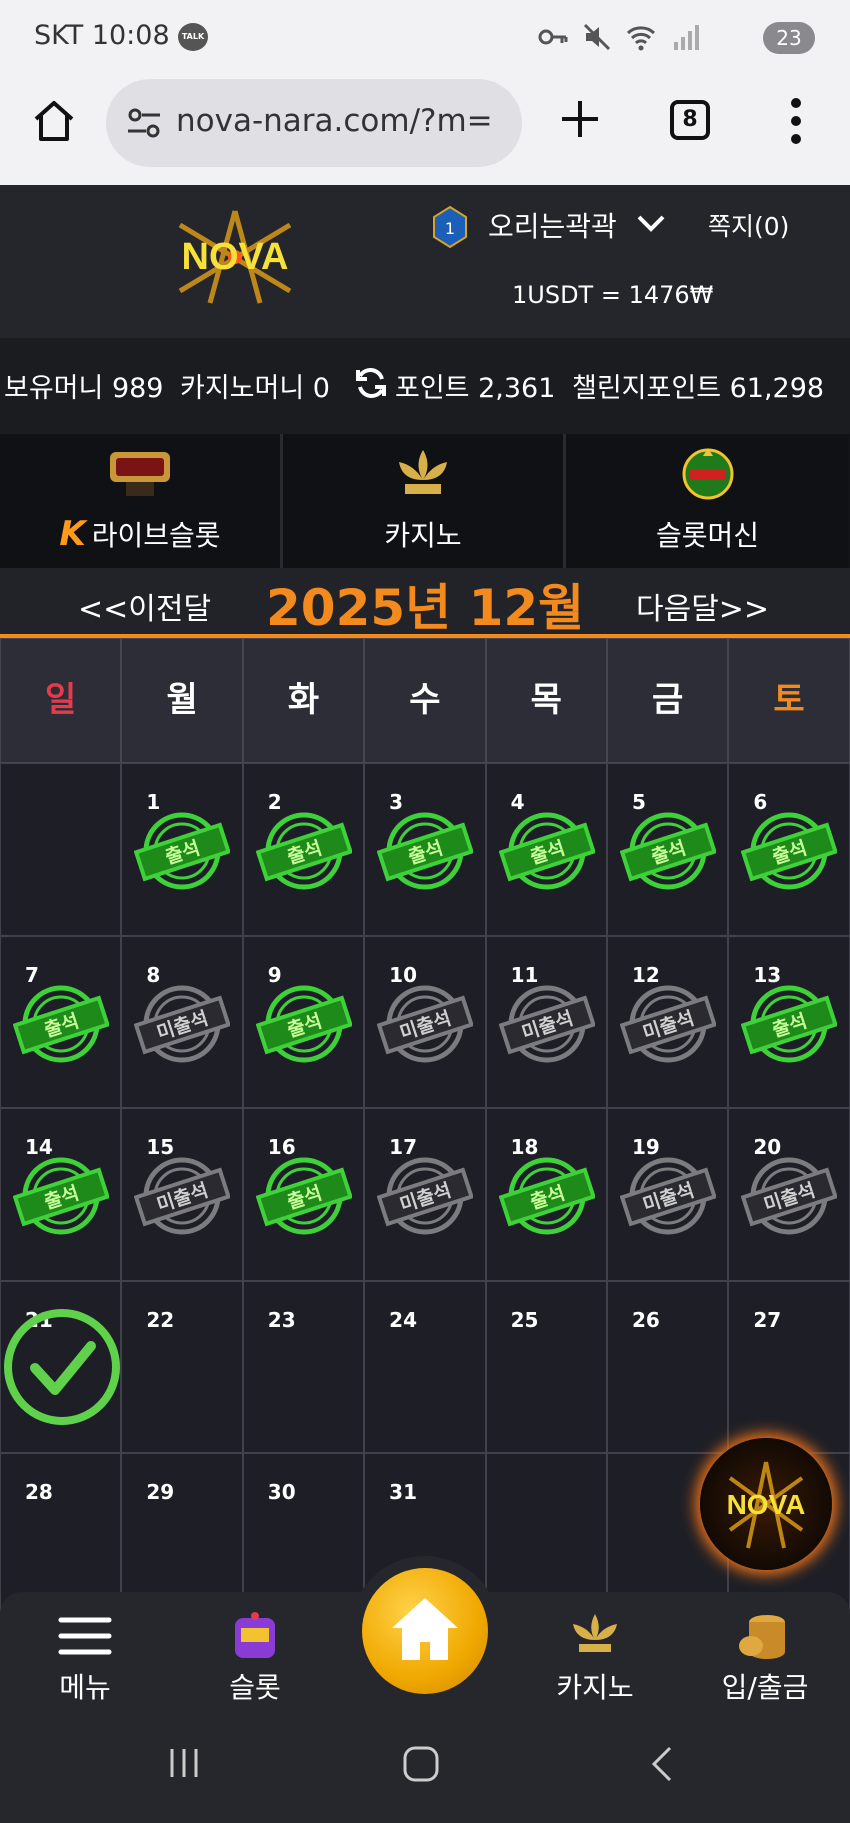  Describe the element at coordinates (39, 1492) in the screenshot. I see `day-number: 28` at that location.